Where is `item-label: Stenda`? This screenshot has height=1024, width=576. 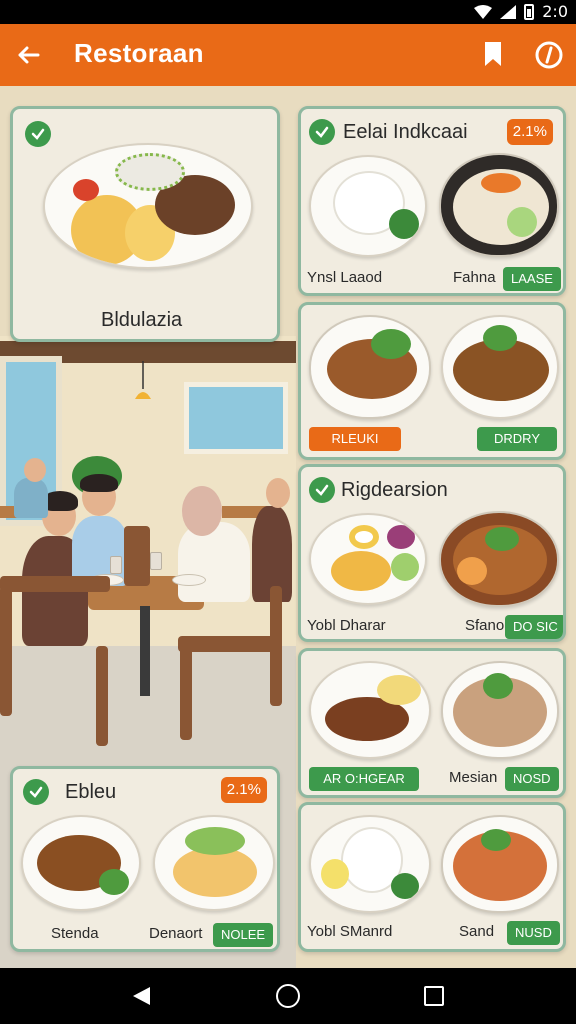 item-label: Stenda is located at coordinates (75, 933).